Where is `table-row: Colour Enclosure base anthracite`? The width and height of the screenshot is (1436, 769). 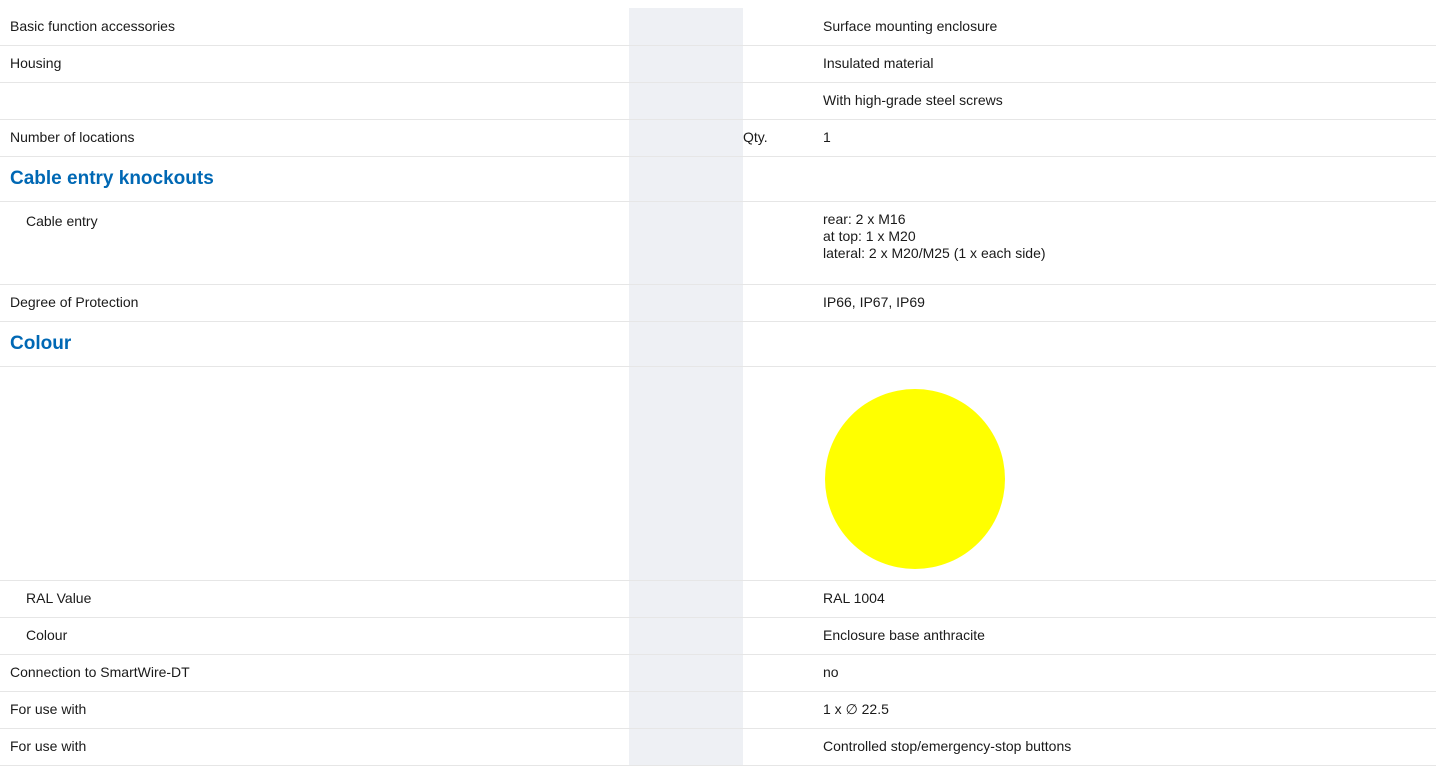
table-row: Colour Enclosure base anthracite is located at coordinates (718, 636).